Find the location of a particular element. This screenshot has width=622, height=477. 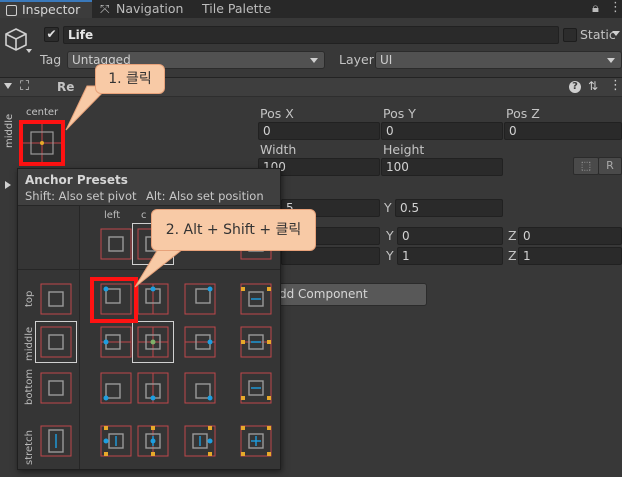

active-checkbox: ✔ is located at coordinates (51, 34).